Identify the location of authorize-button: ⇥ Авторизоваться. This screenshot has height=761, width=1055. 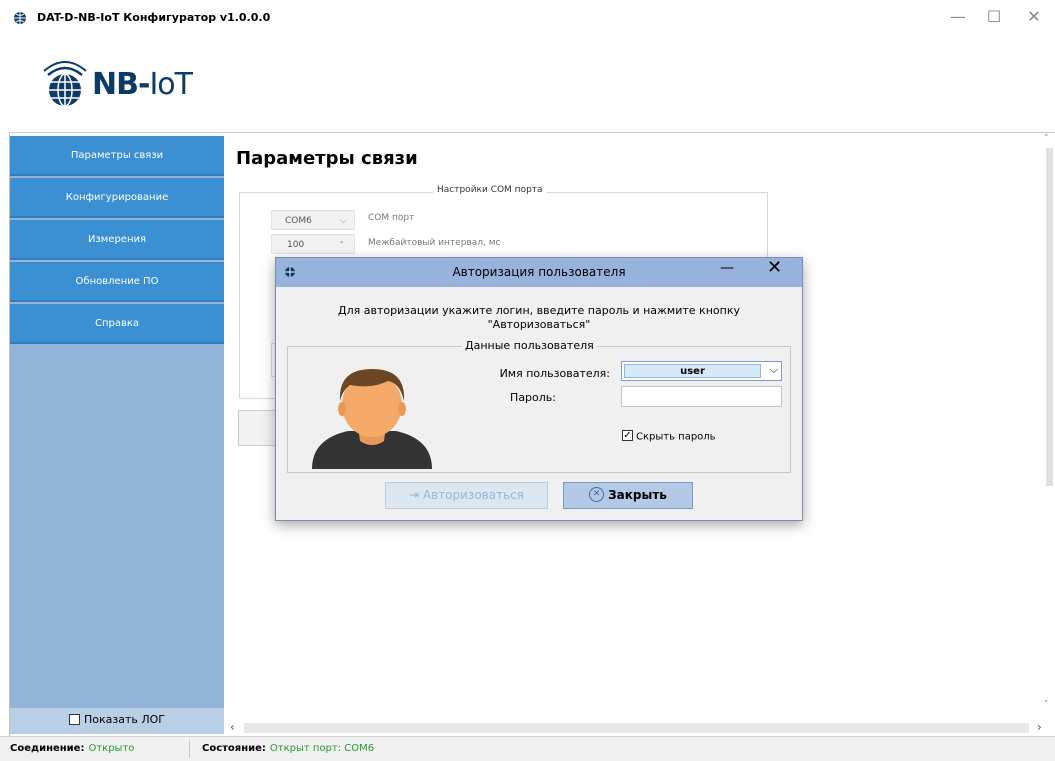
(466, 495).